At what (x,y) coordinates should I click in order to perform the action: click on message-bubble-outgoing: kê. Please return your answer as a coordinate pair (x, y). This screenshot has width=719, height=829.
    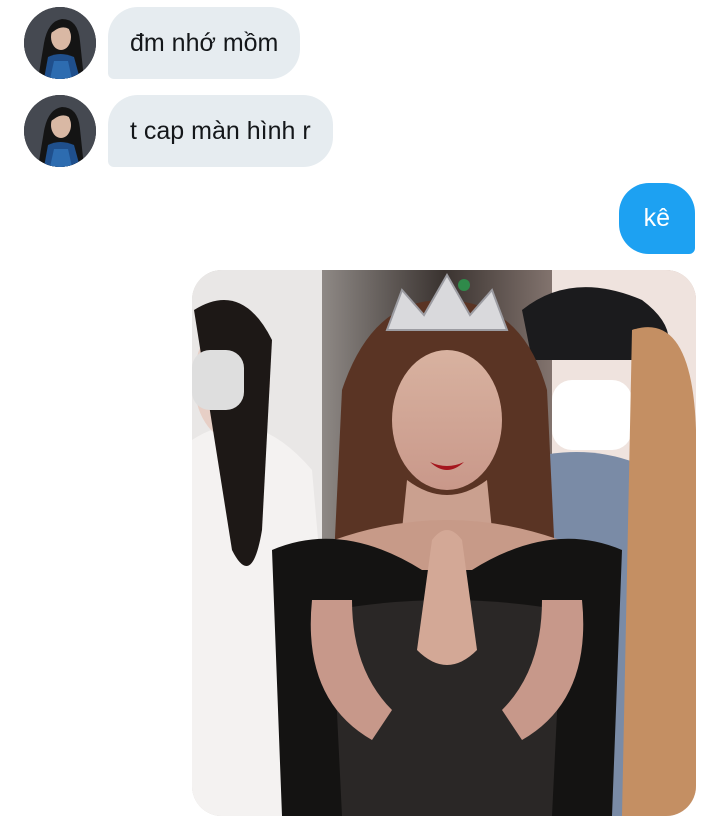
    Looking at the image, I should click on (656, 218).